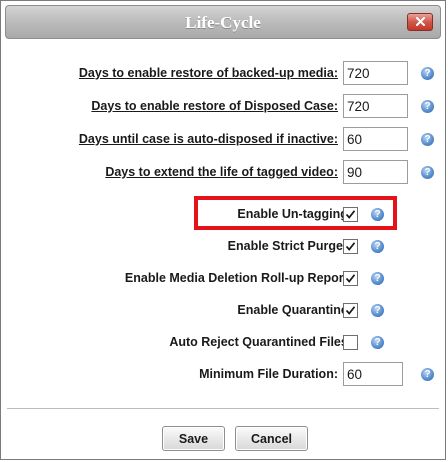  Describe the element at coordinates (295, 213) in the screenshot. I see `highlight-box` at that location.